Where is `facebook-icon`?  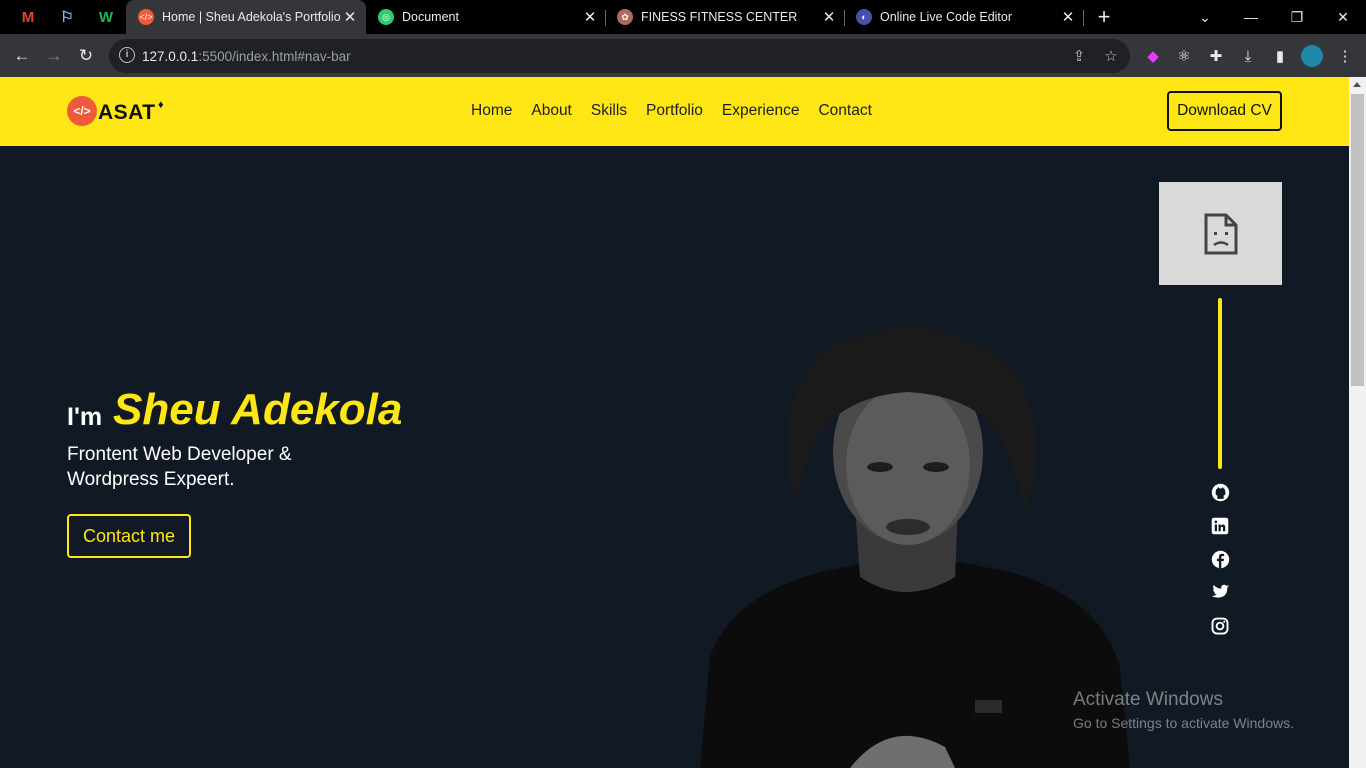
facebook-icon is located at coordinates (1220, 559).